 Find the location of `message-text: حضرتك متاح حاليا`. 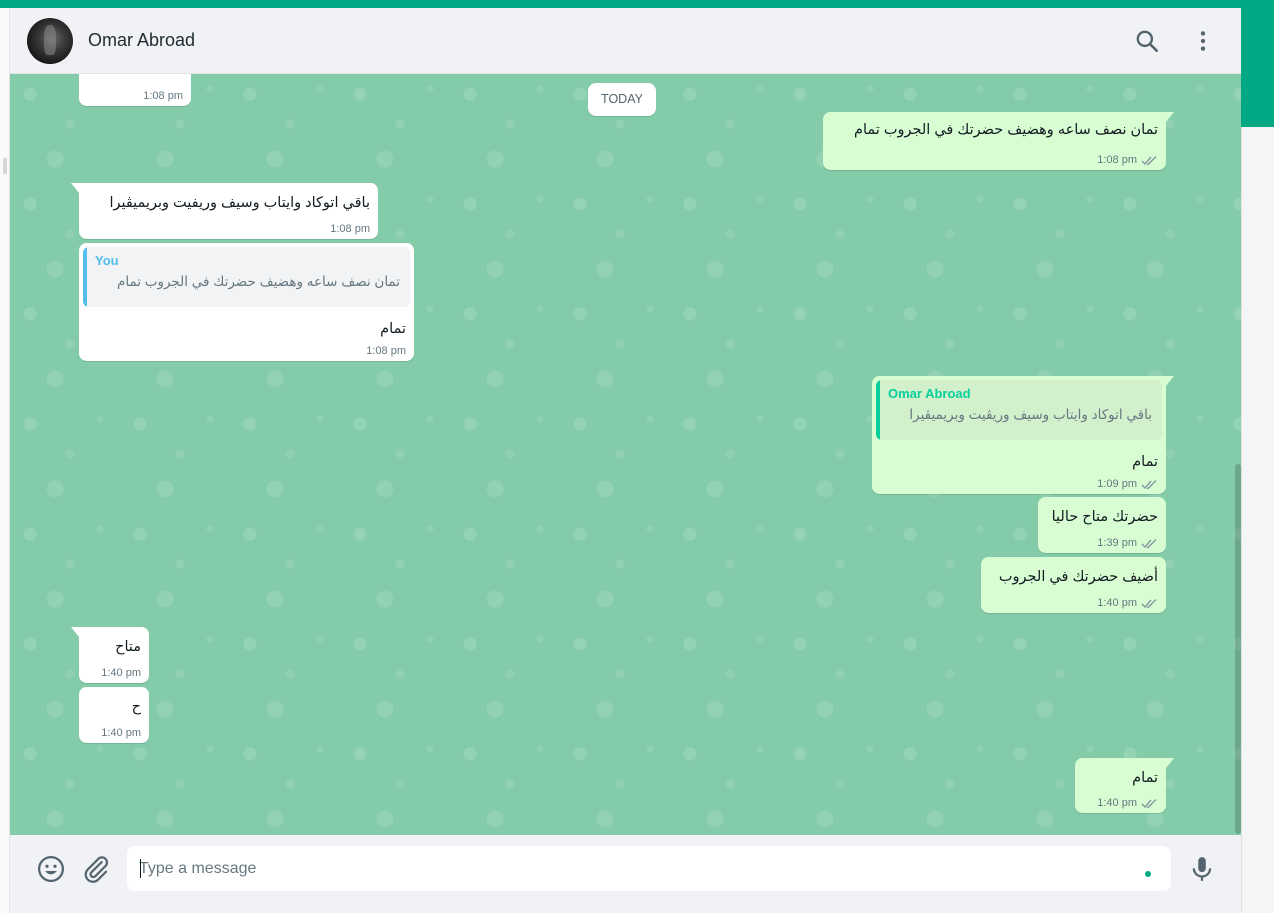

message-text: حضرتك متاح حاليا is located at coordinates (1104, 517).